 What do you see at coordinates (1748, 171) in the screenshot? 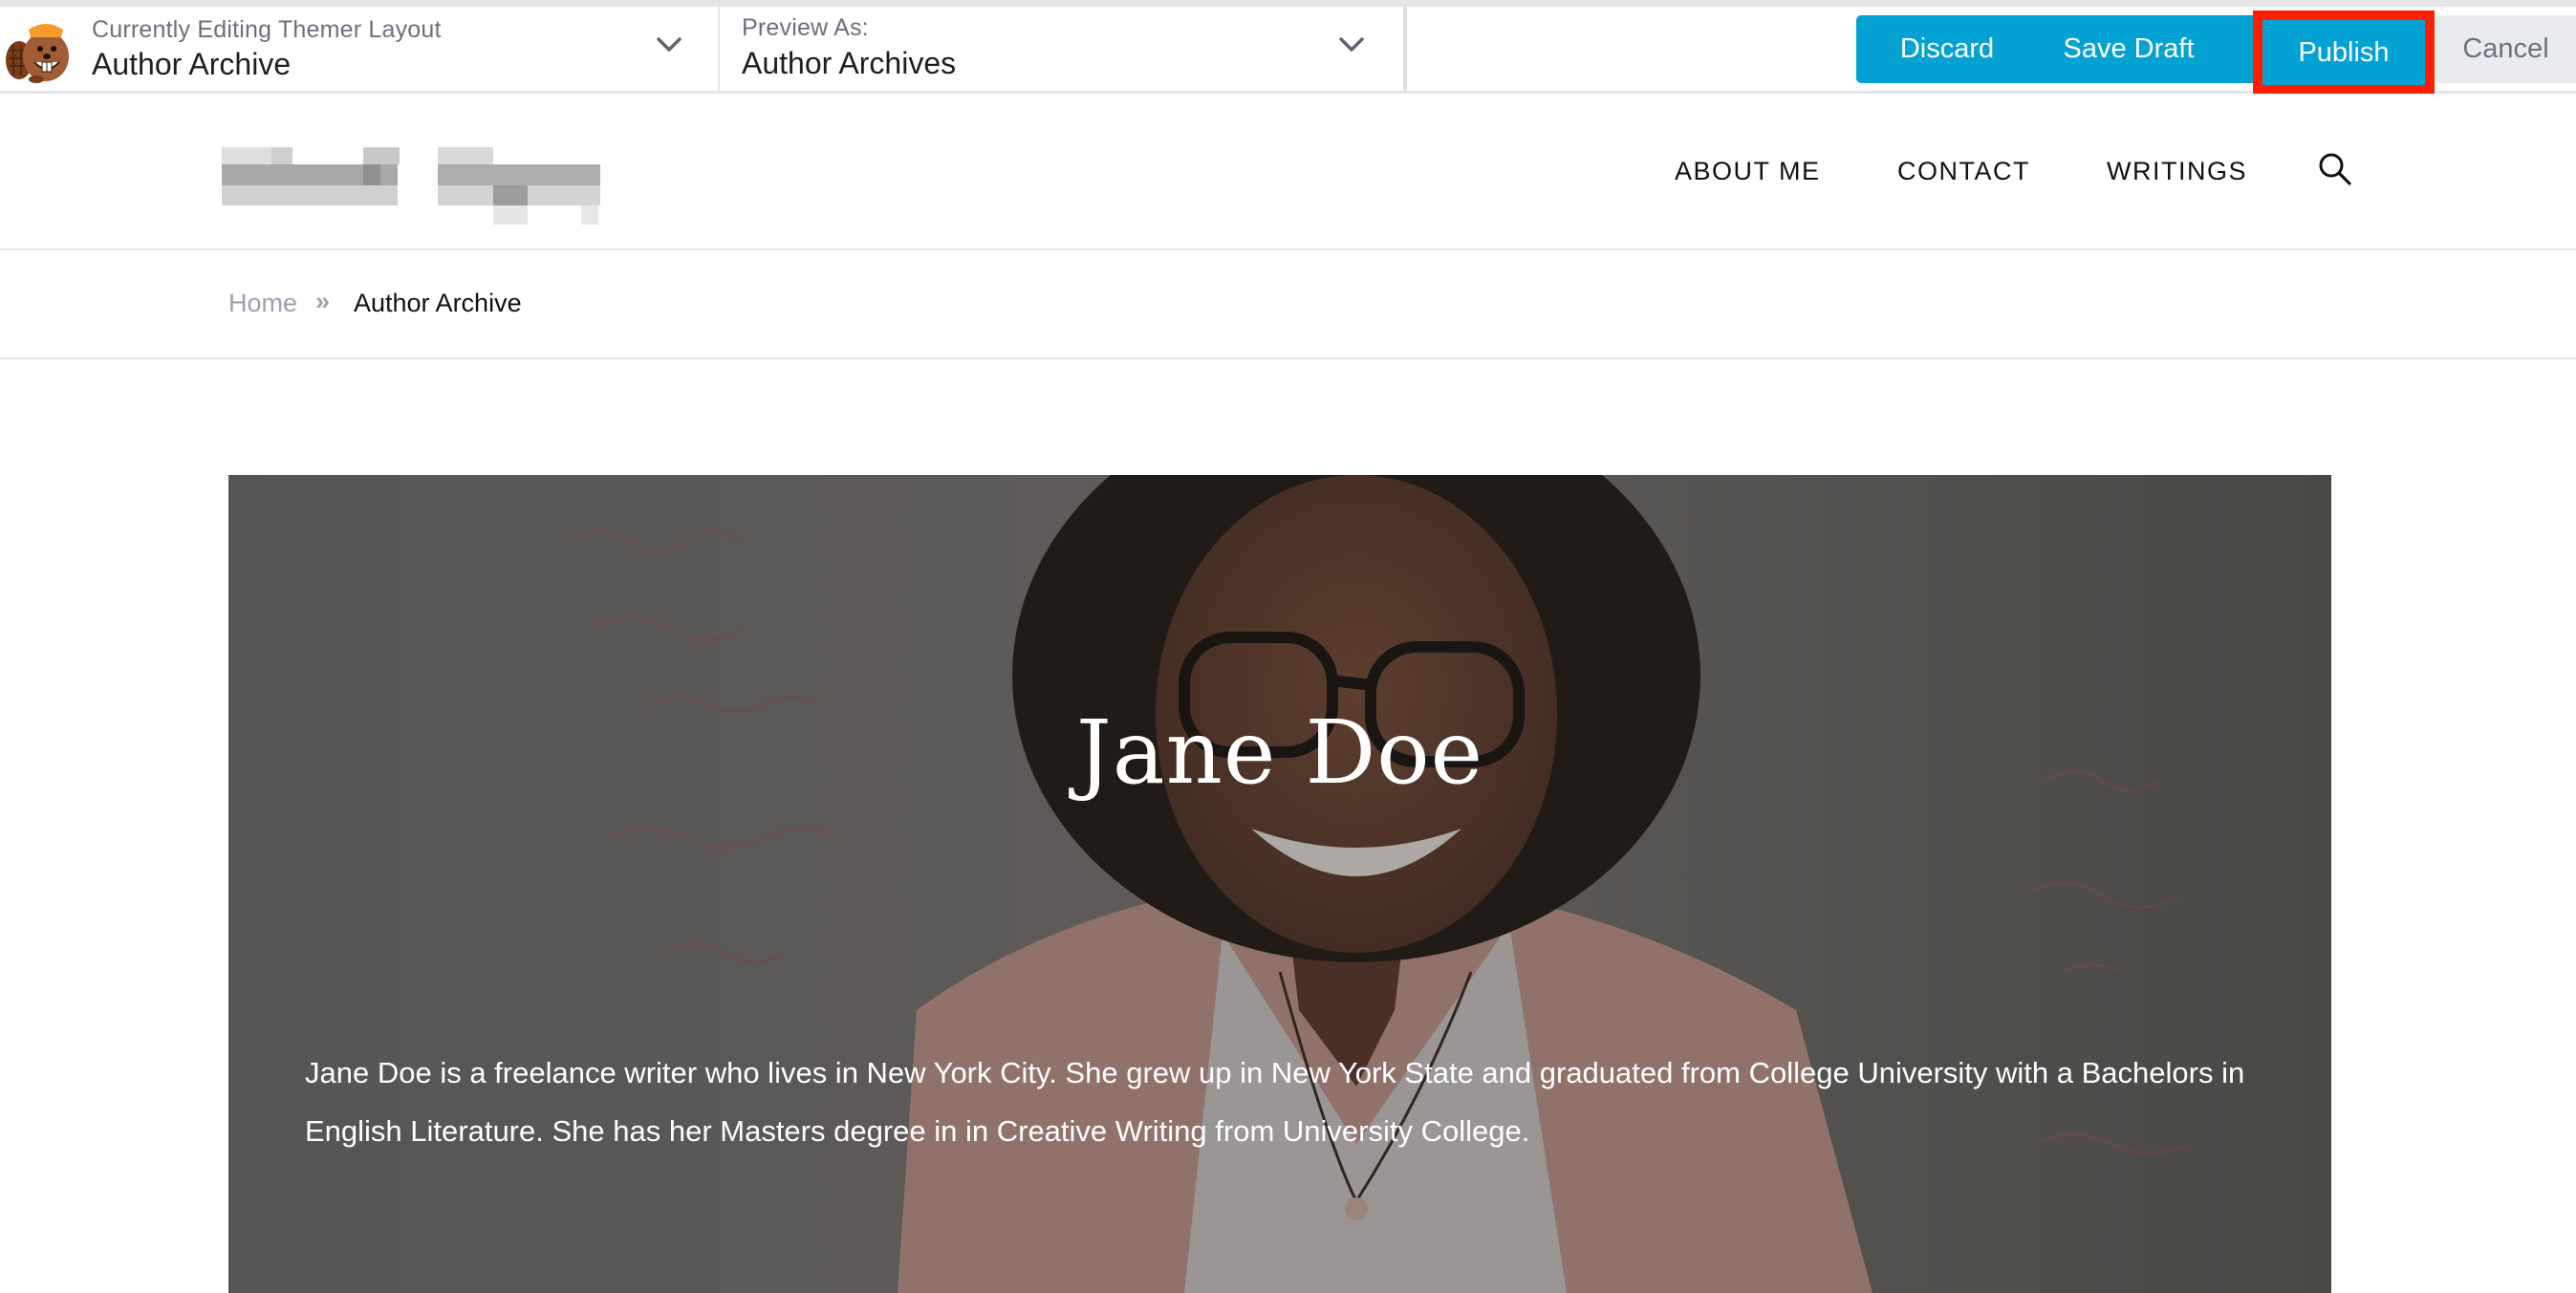
I see `nav-about-me: ABOUT ME` at bounding box center [1748, 171].